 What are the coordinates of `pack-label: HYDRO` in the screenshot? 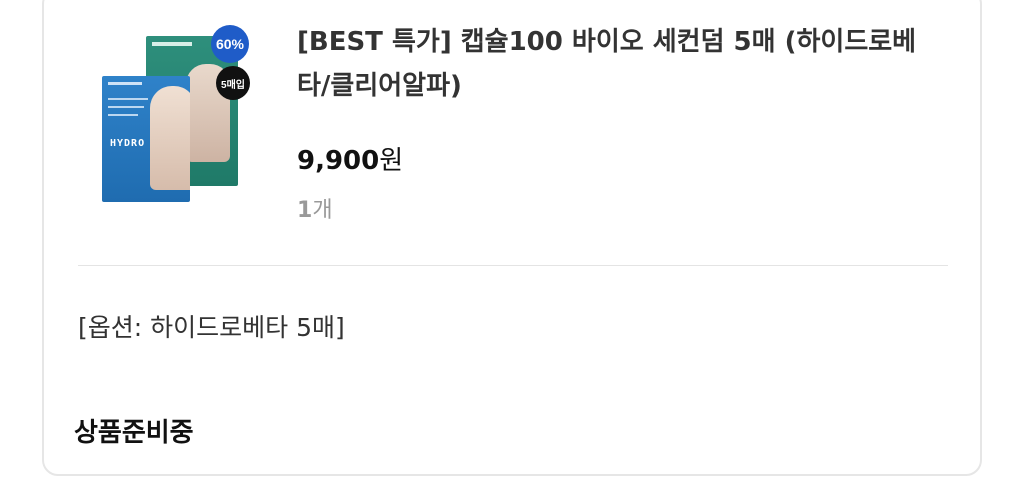 It's located at (128, 143).